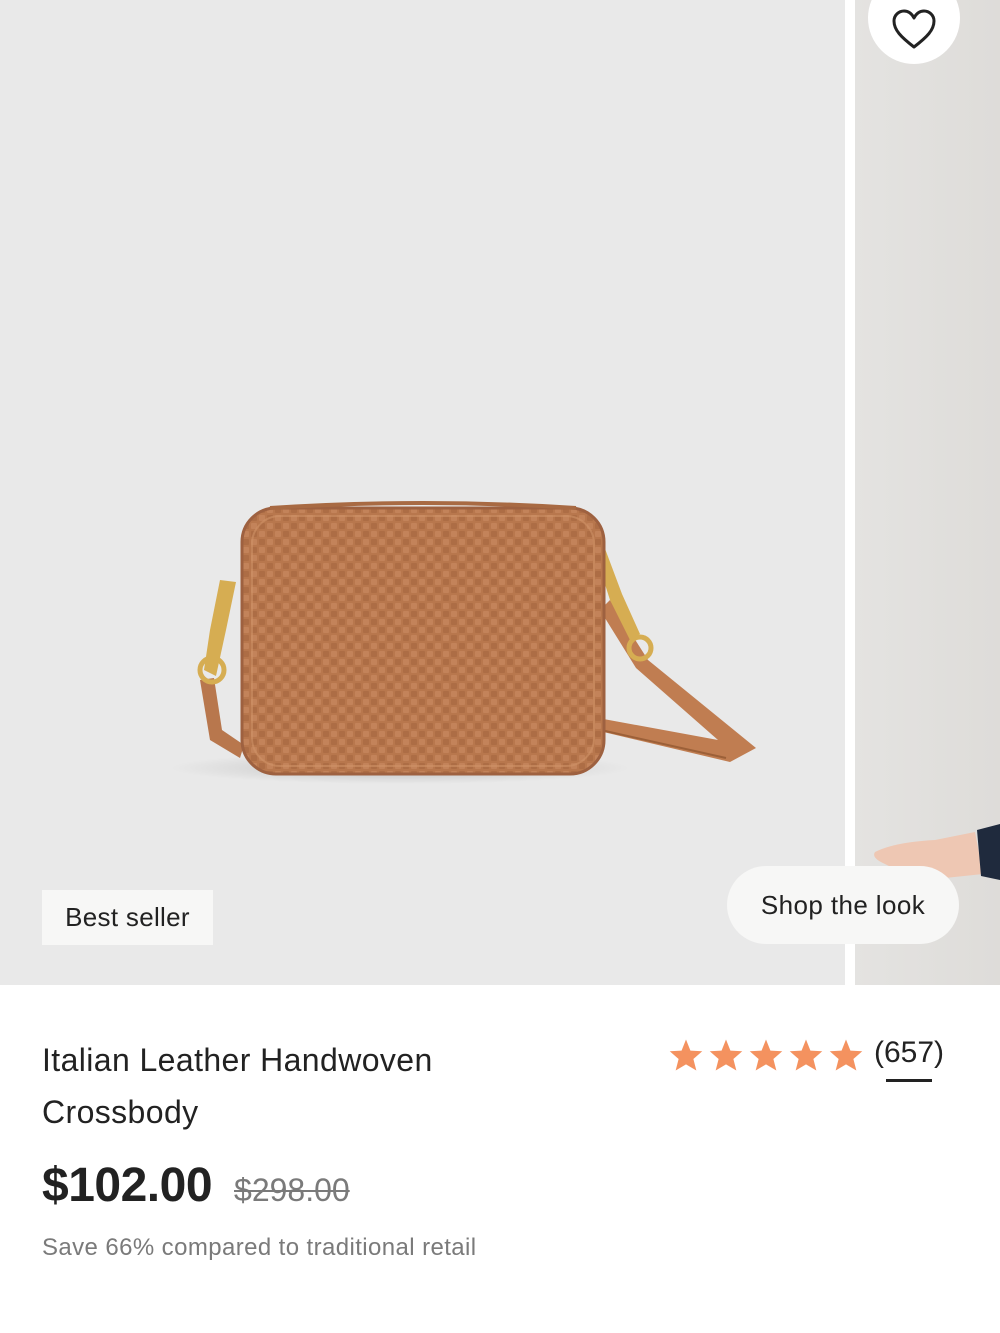 The image size is (1000, 1333). I want to click on compare-at-price: $298.00, so click(292, 1190).